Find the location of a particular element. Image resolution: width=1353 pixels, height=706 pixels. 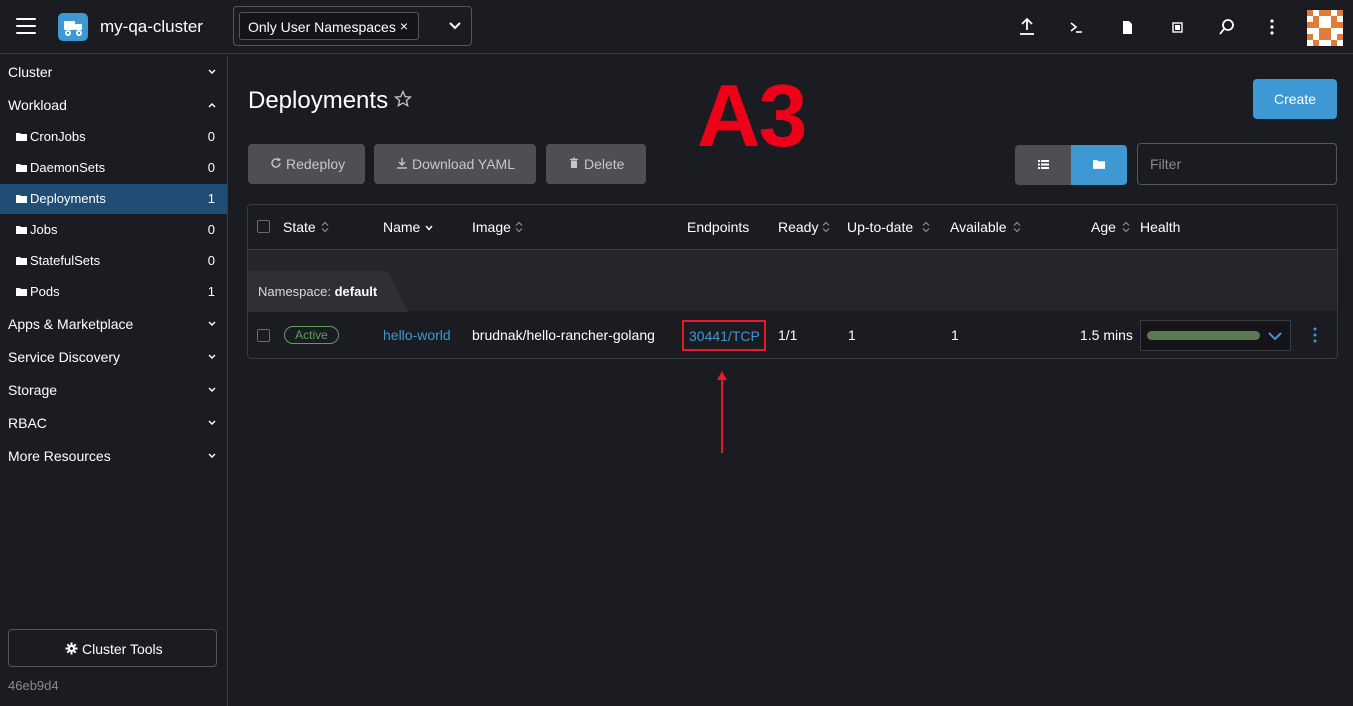

upload-icon is located at coordinates (1027, 27).